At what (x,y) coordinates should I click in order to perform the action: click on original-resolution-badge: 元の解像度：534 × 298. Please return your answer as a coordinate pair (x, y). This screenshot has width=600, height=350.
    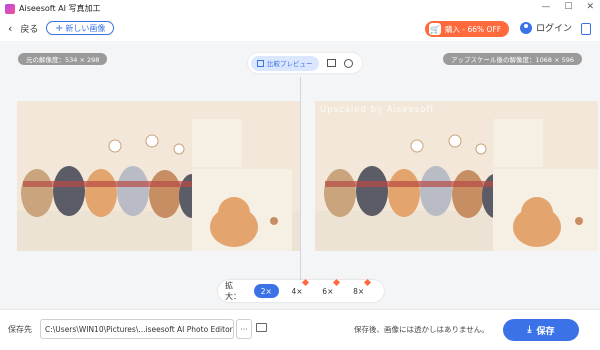
    Looking at the image, I should click on (63, 59).